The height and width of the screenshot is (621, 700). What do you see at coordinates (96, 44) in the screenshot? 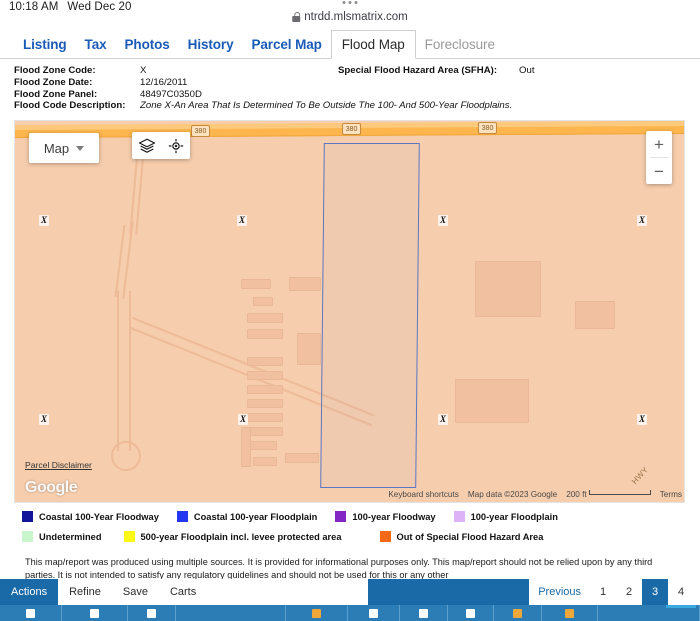
I see `tab-tax: Tax` at bounding box center [96, 44].